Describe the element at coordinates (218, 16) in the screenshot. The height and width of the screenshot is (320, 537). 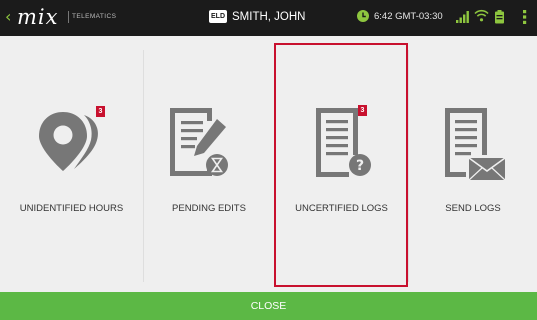
I see `eld-badge: ELD` at that location.